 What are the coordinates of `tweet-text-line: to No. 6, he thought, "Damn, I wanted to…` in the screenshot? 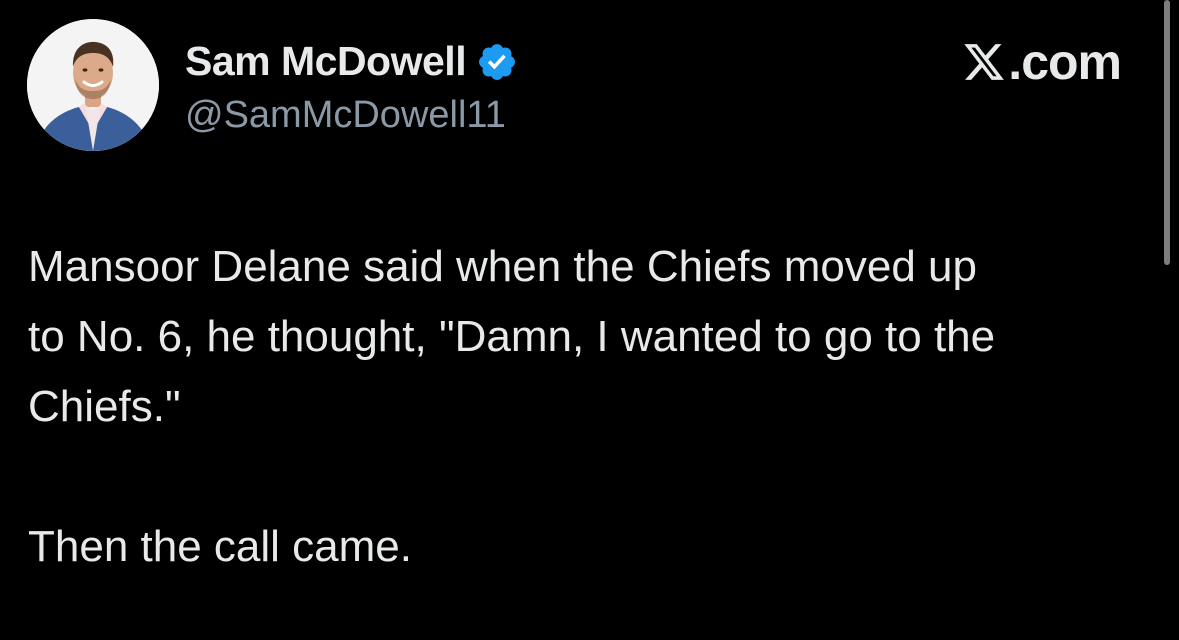 It's located at (512, 336).